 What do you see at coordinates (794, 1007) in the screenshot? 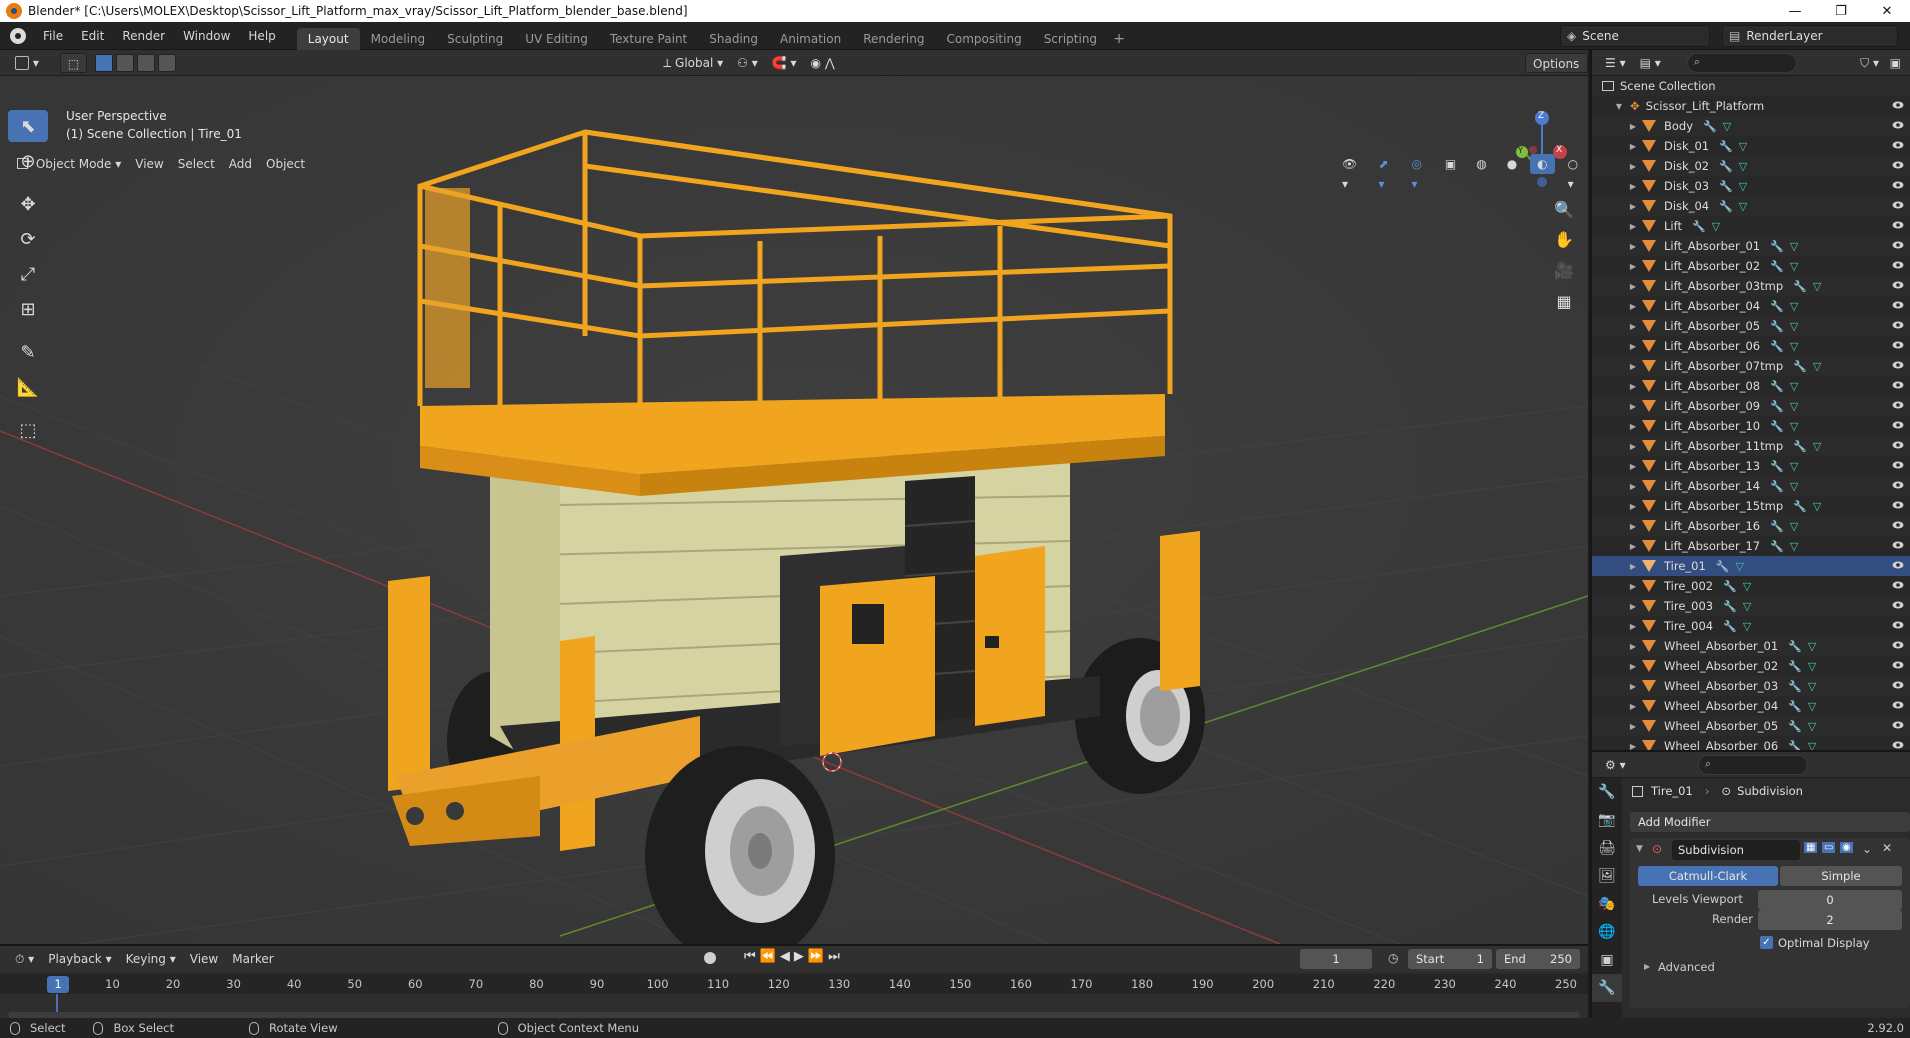
I see `timeline-keyframe-area` at bounding box center [794, 1007].